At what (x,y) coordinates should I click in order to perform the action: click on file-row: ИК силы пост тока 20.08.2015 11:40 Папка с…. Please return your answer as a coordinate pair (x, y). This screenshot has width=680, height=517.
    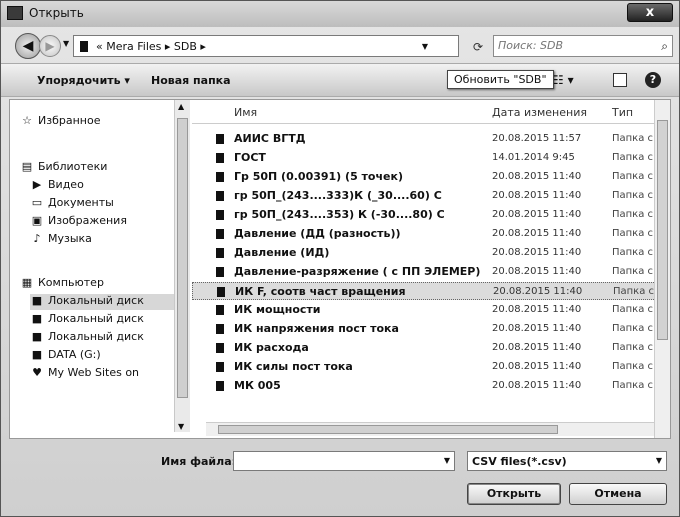
    Looking at the image, I should click on (427, 367).